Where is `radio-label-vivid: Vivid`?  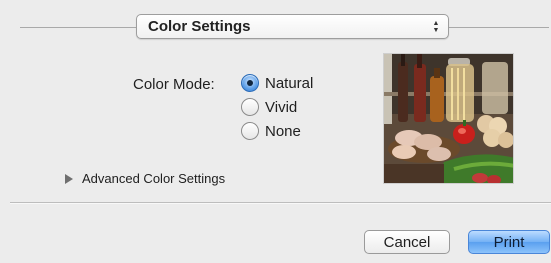 radio-label-vivid: Vivid is located at coordinates (281, 107).